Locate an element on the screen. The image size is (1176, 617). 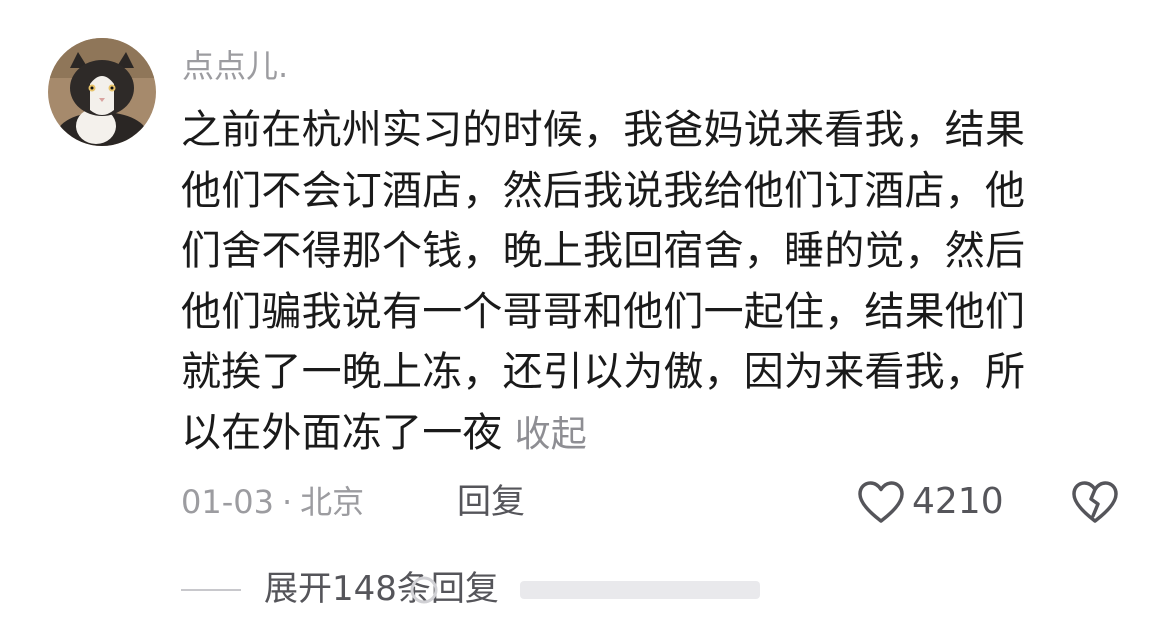
like-count: 4210 is located at coordinates (958, 501).